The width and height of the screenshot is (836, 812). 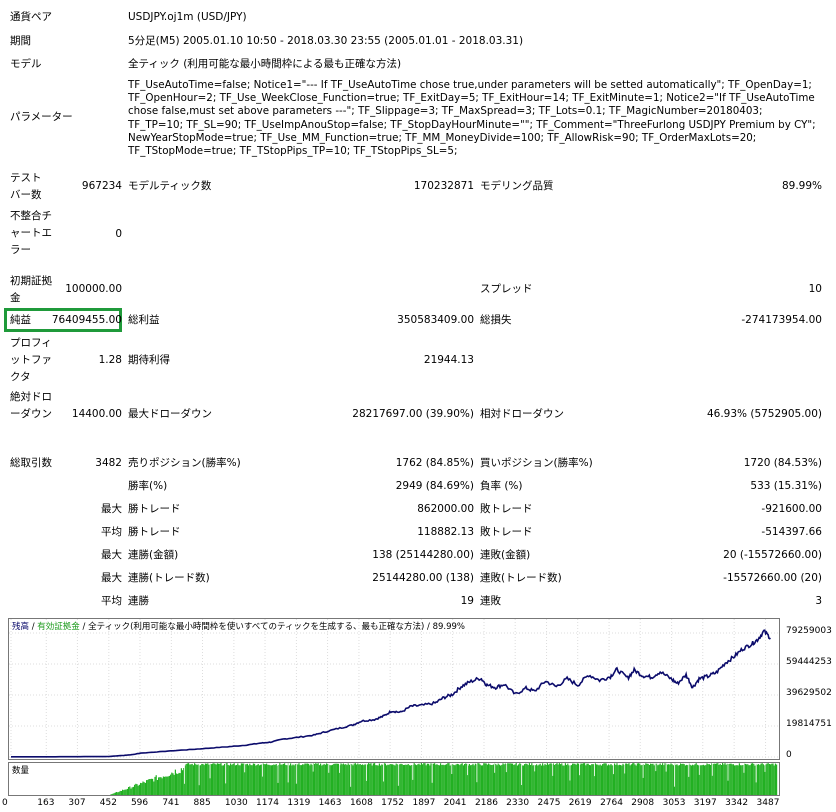 What do you see at coordinates (138, 601) in the screenshot?
I see `avg-cons-wins-label: 連勝` at bounding box center [138, 601].